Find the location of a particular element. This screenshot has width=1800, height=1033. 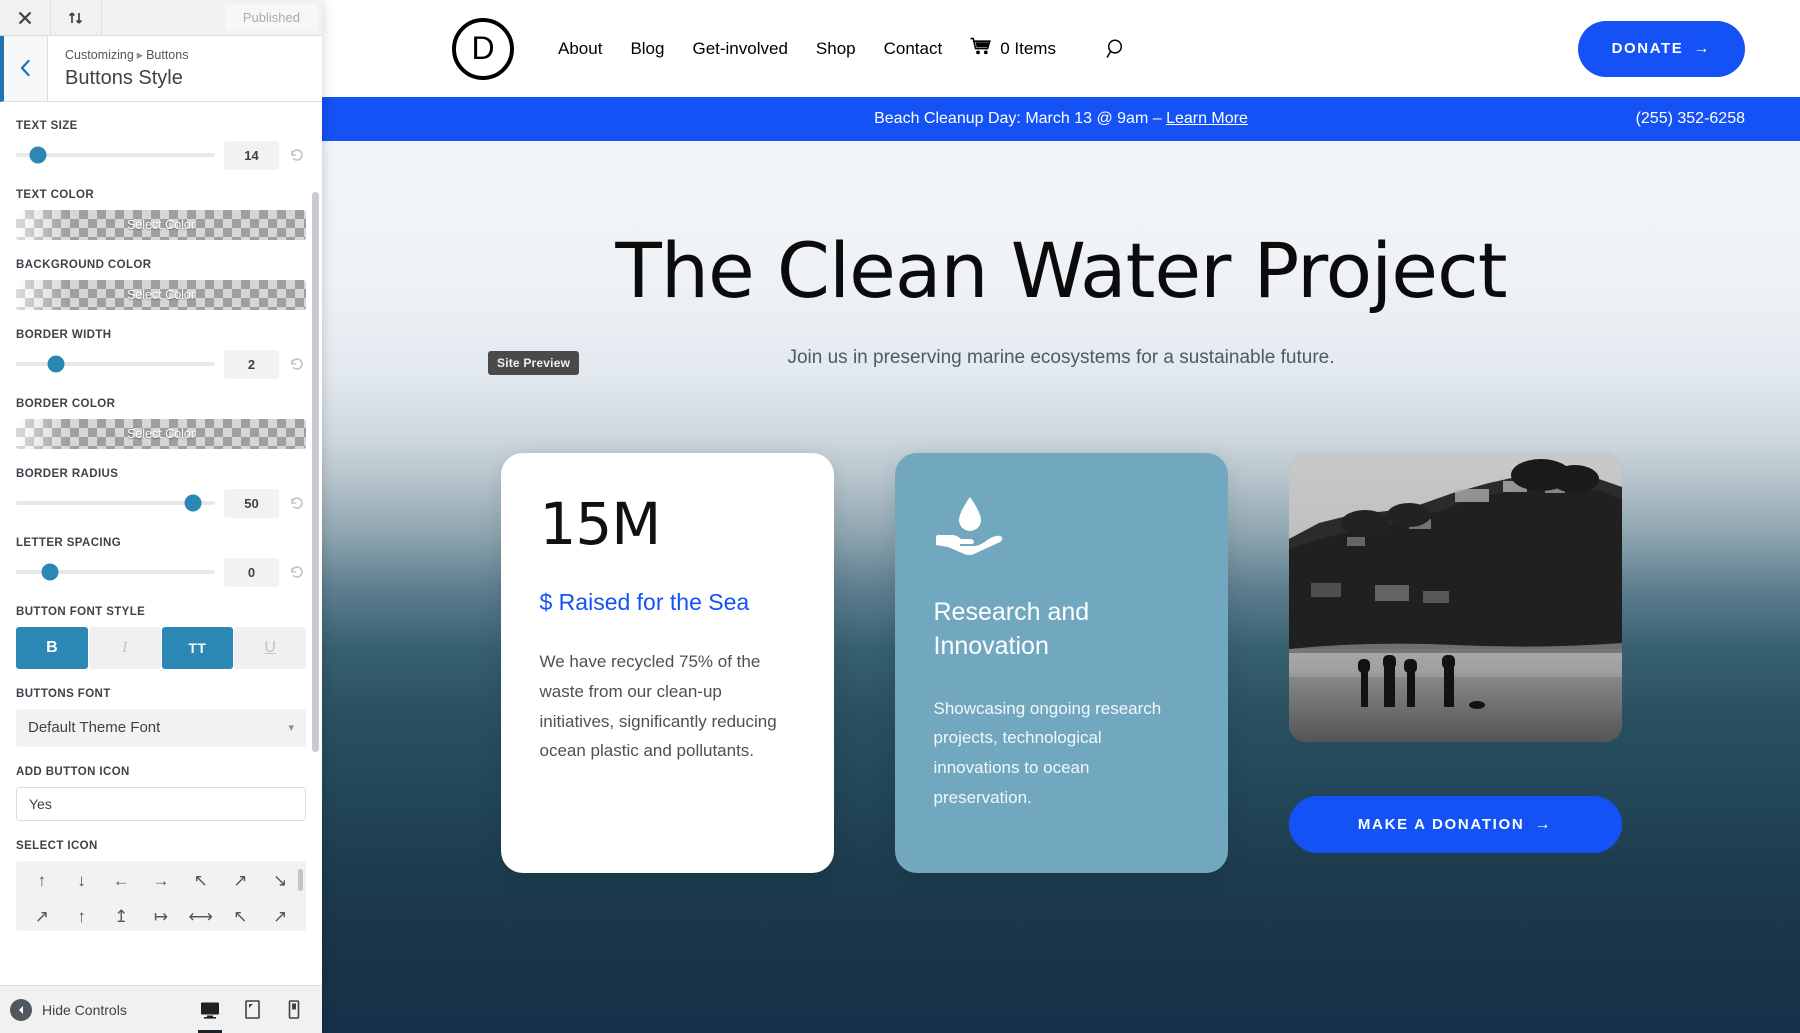

control-text-color: TEXT COLOR Select Color is located at coordinates (161, 214).